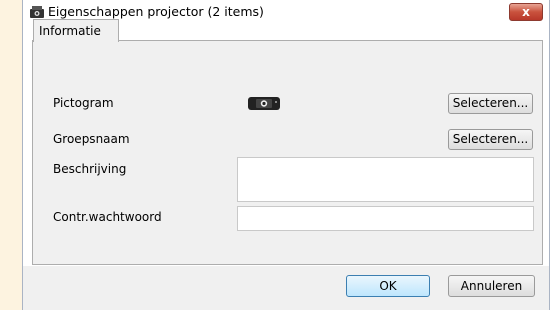  Describe the element at coordinates (90, 169) in the screenshot. I see `description-label: Beschrijving` at that location.